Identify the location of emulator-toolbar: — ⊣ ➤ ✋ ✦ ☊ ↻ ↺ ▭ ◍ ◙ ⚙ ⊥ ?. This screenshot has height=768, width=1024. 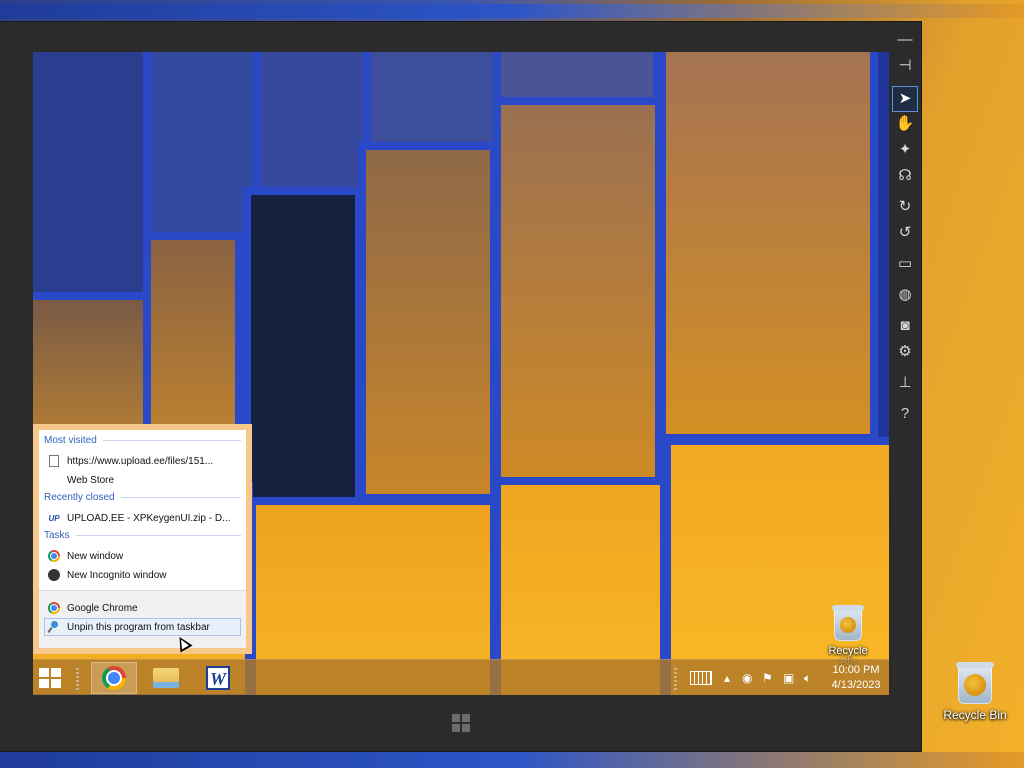
(905, 236).